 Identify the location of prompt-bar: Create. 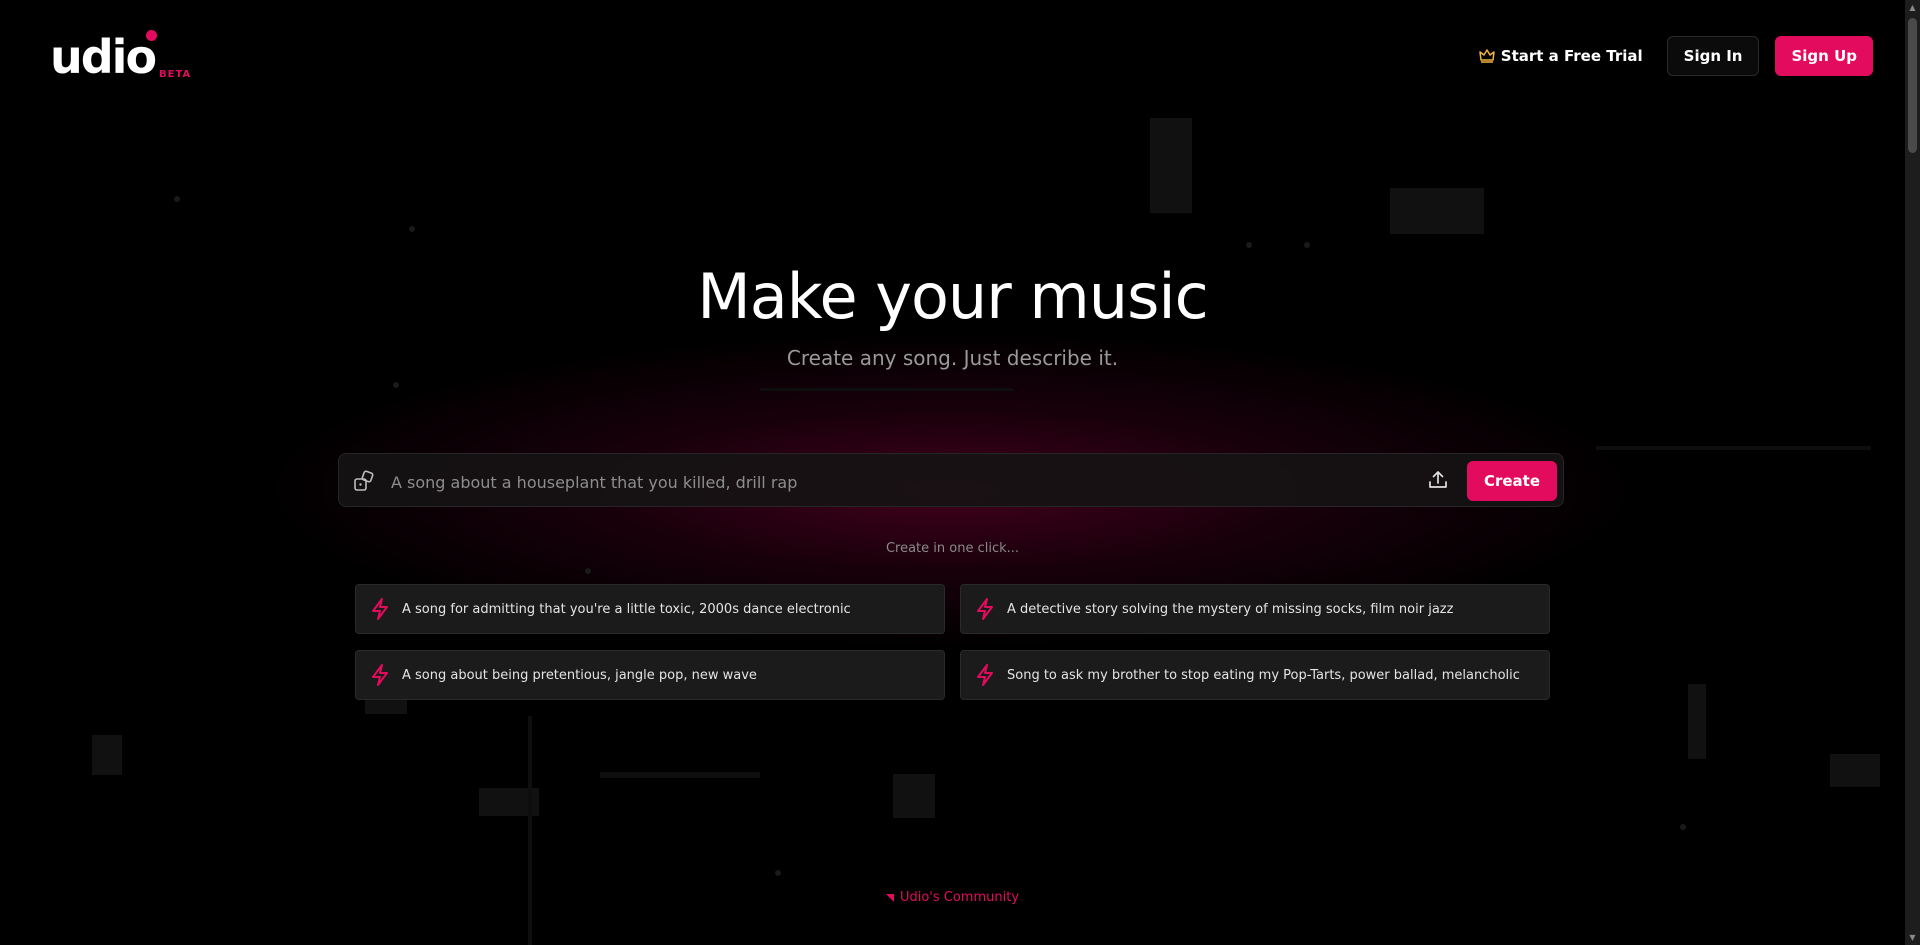
(951, 480).